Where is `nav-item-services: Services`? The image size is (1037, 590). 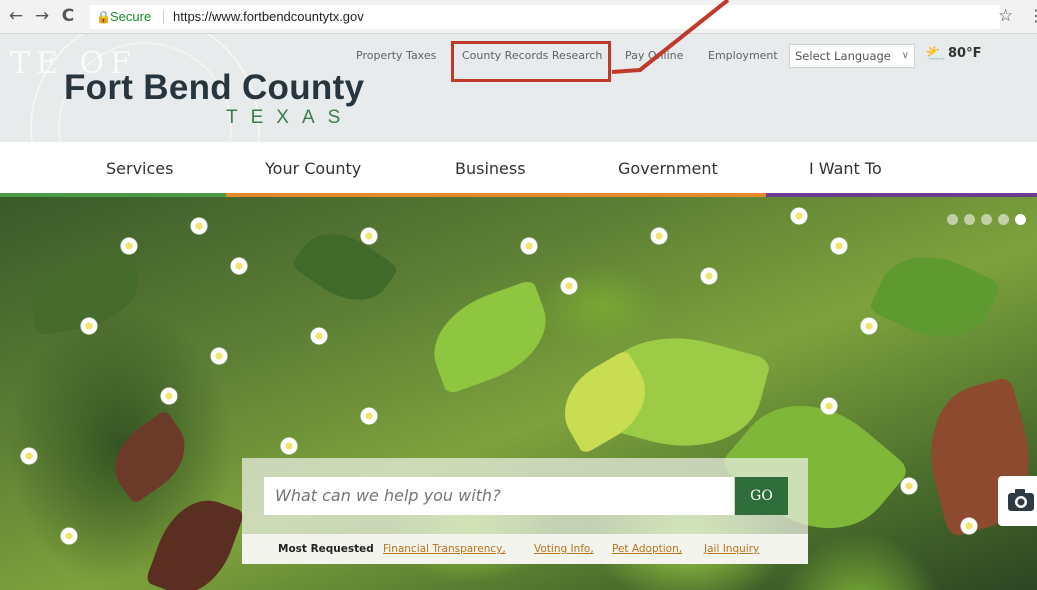
nav-item-services: Services is located at coordinates (139, 168).